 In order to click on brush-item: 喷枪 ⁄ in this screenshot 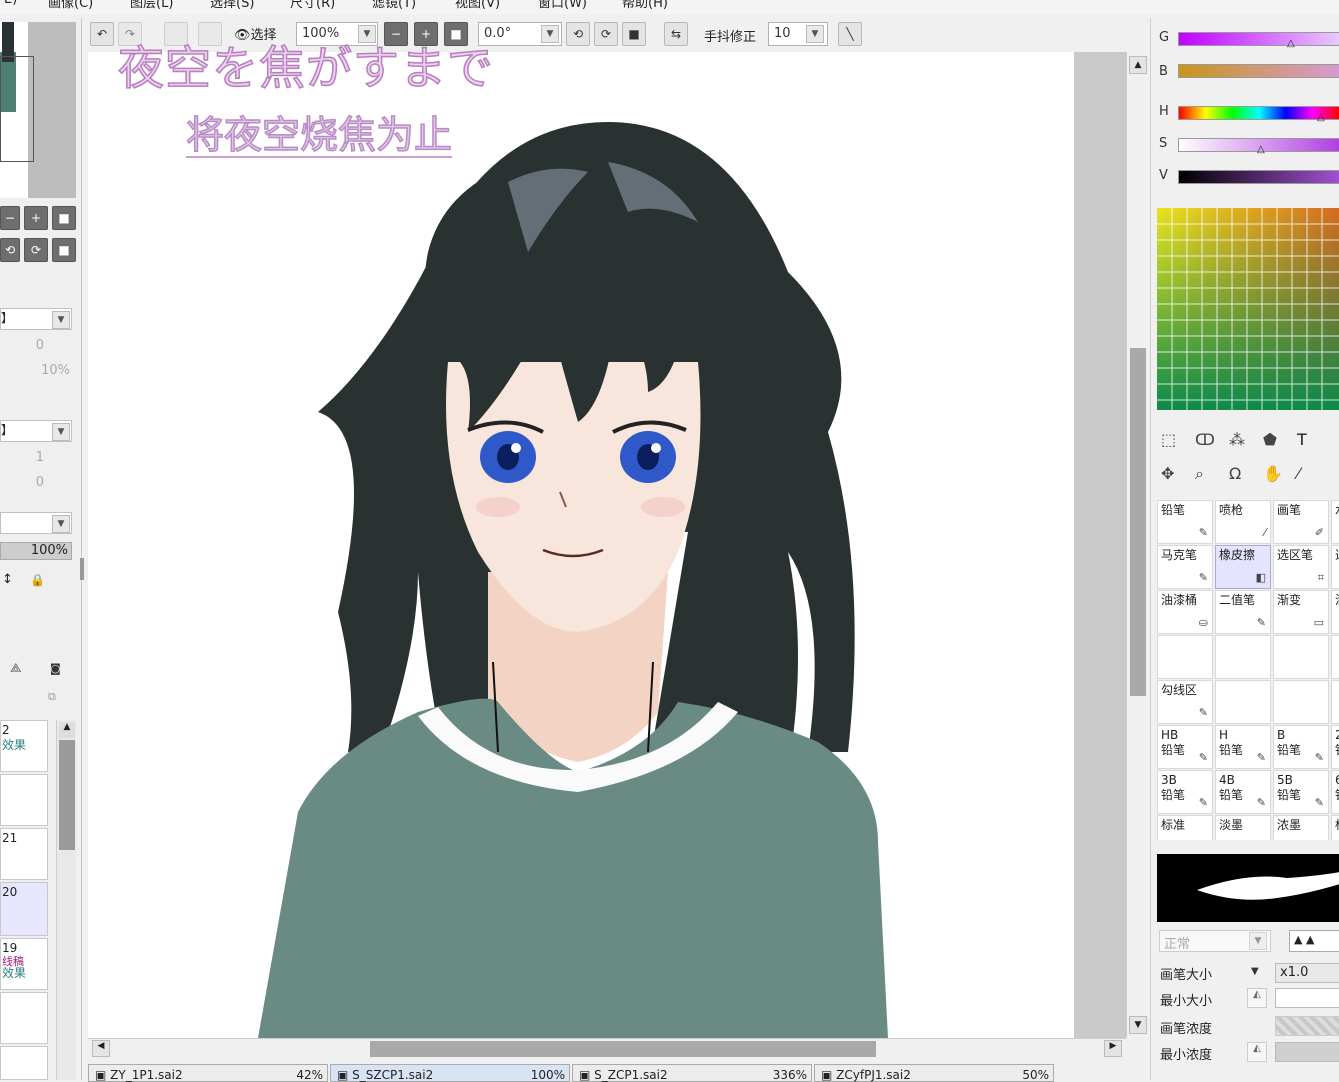, I will do `click(1243, 522)`.